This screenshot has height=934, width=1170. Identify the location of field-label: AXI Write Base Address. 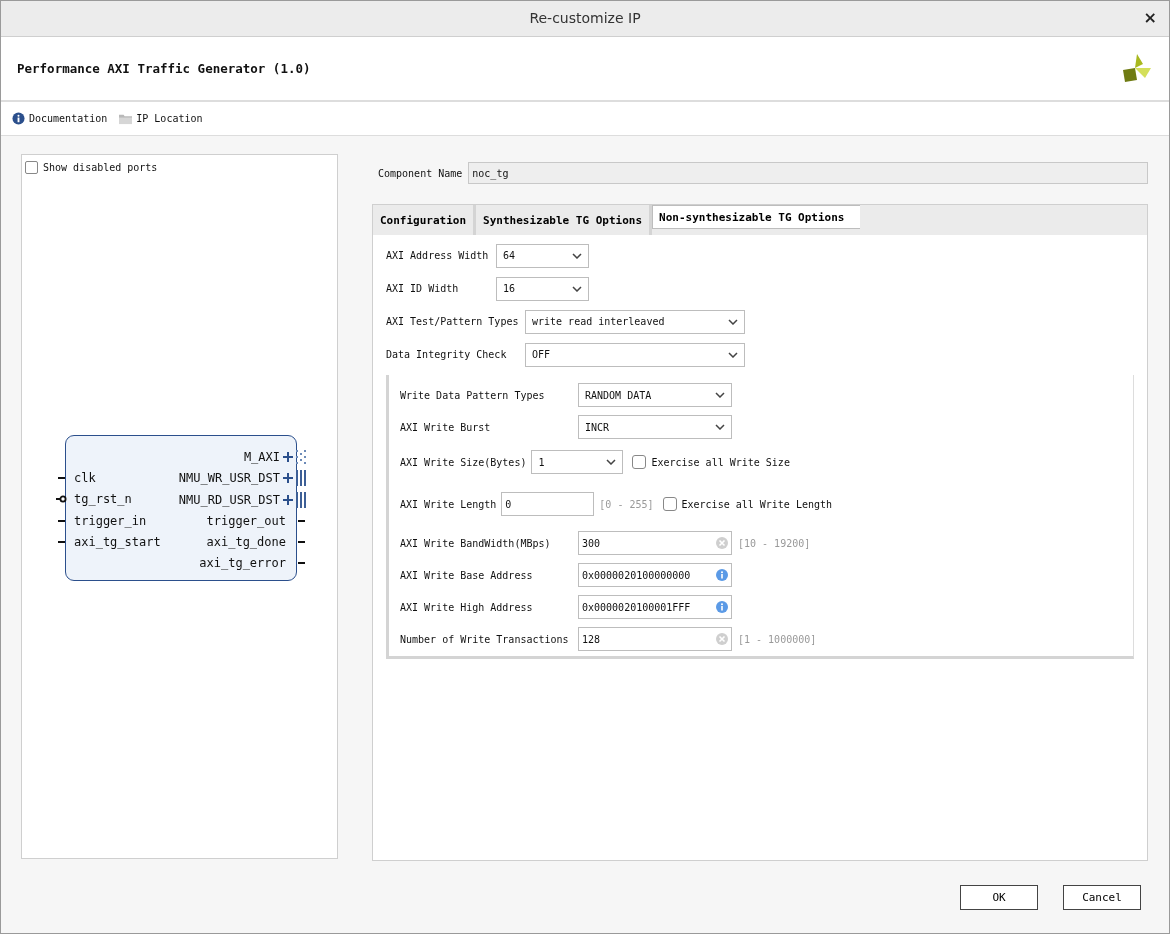
(467, 575).